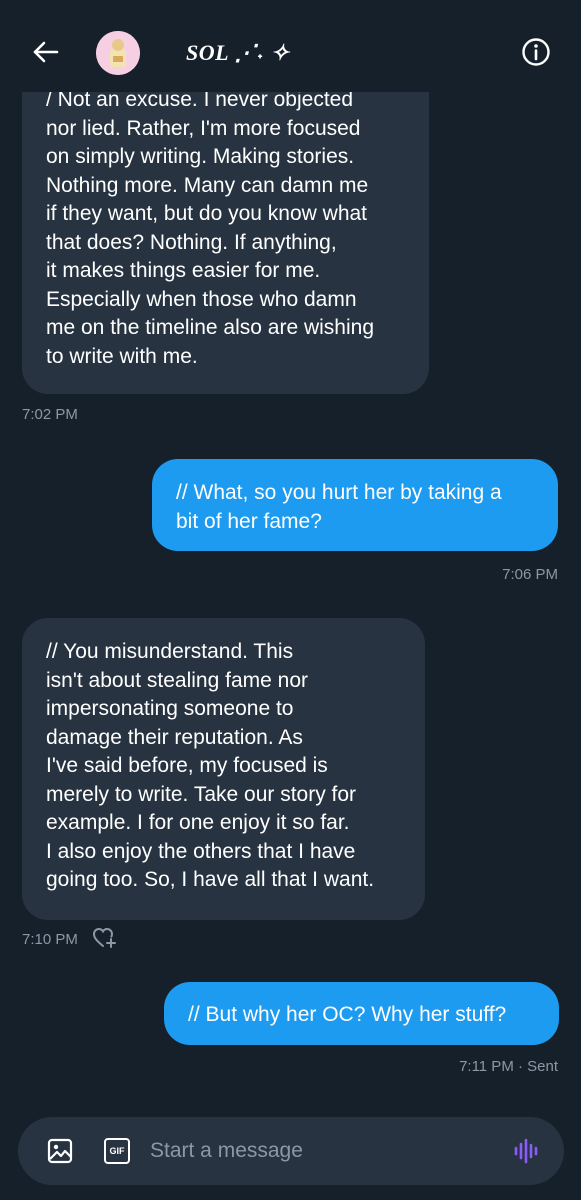 The image size is (581, 1200). What do you see at coordinates (105, 938) in the screenshot?
I see `heart-plus-icon` at bounding box center [105, 938].